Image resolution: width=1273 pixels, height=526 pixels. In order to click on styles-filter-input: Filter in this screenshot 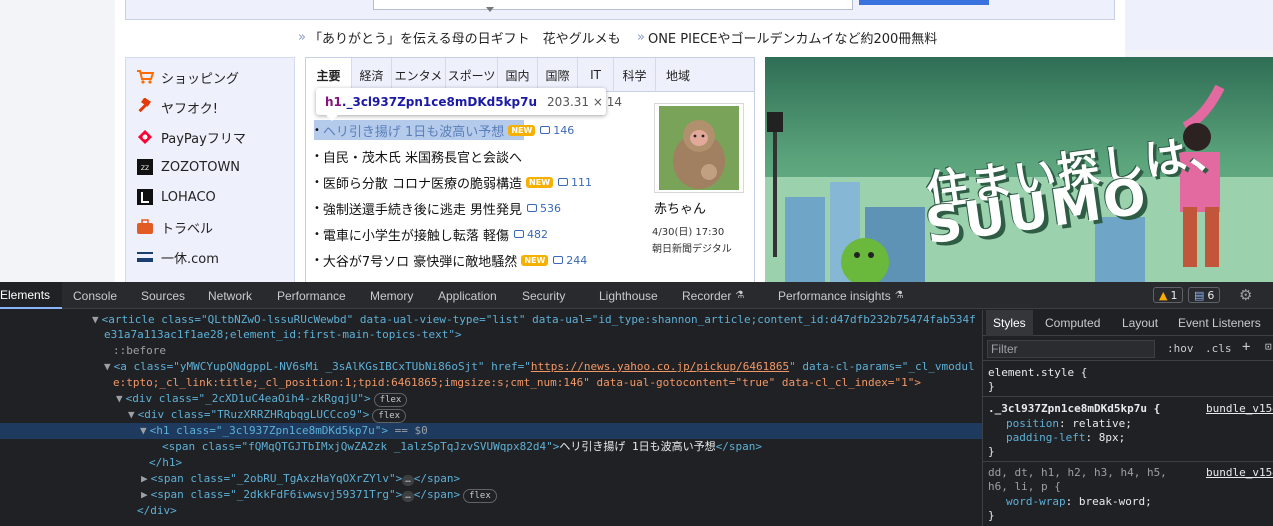, I will do `click(1071, 349)`.